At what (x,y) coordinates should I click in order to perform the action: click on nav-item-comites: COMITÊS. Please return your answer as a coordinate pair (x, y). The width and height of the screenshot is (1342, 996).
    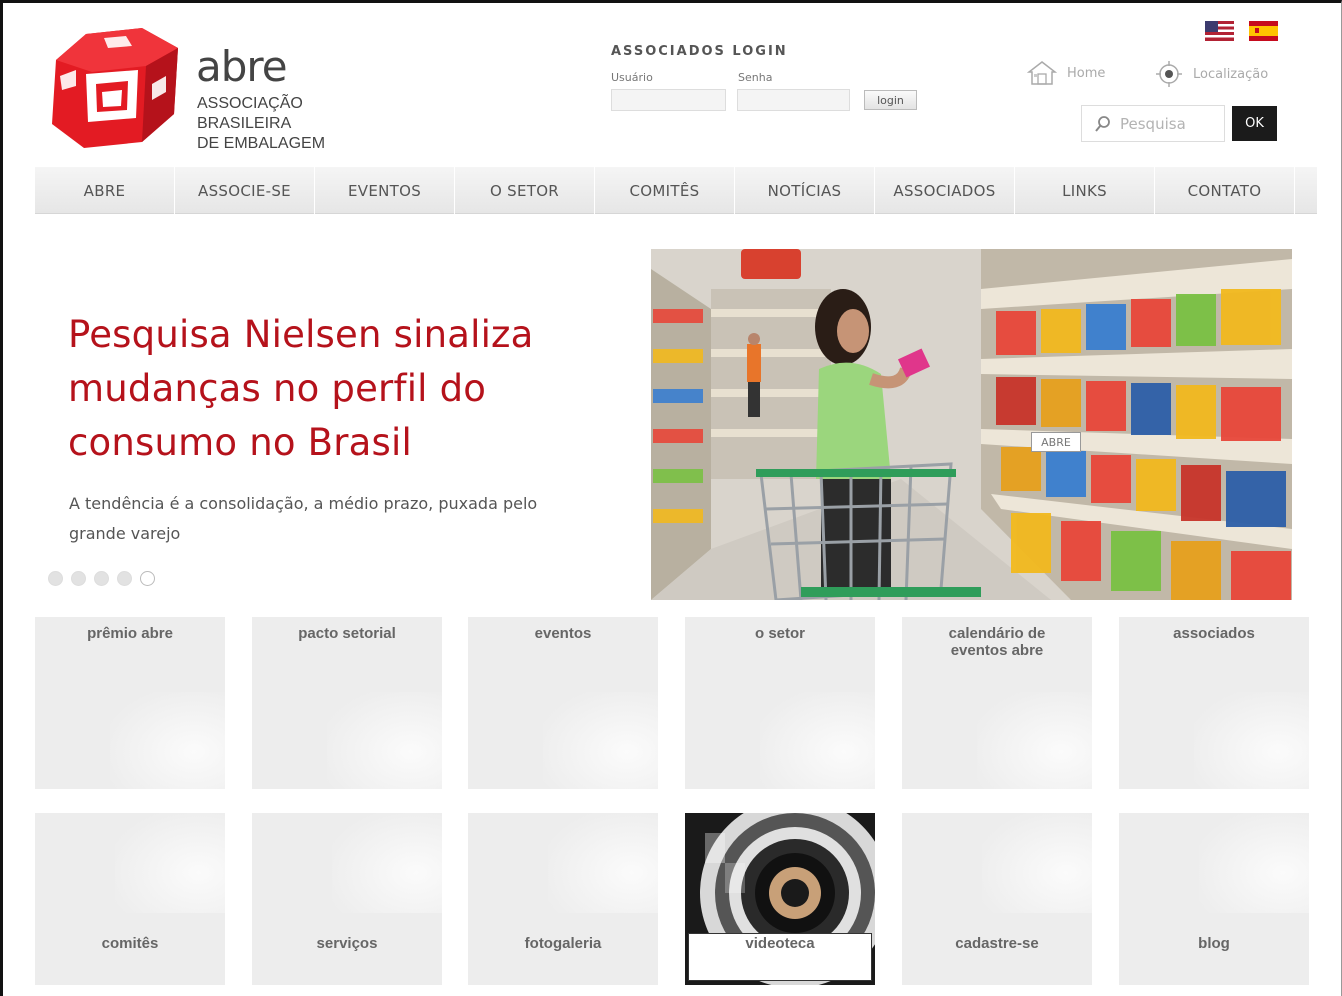
    Looking at the image, I should click on (665, 190).